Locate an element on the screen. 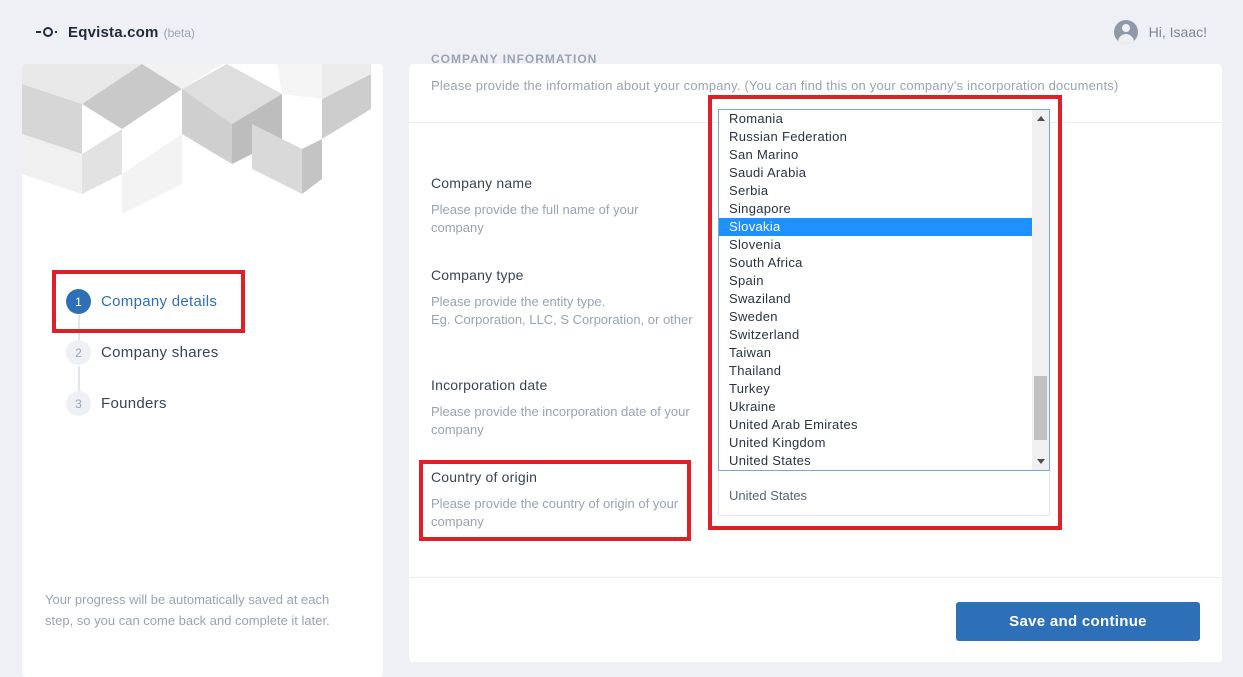 This screenshot has height=677, width=1243. field-label-company-type: Company type is located at coordinates (477, 275).